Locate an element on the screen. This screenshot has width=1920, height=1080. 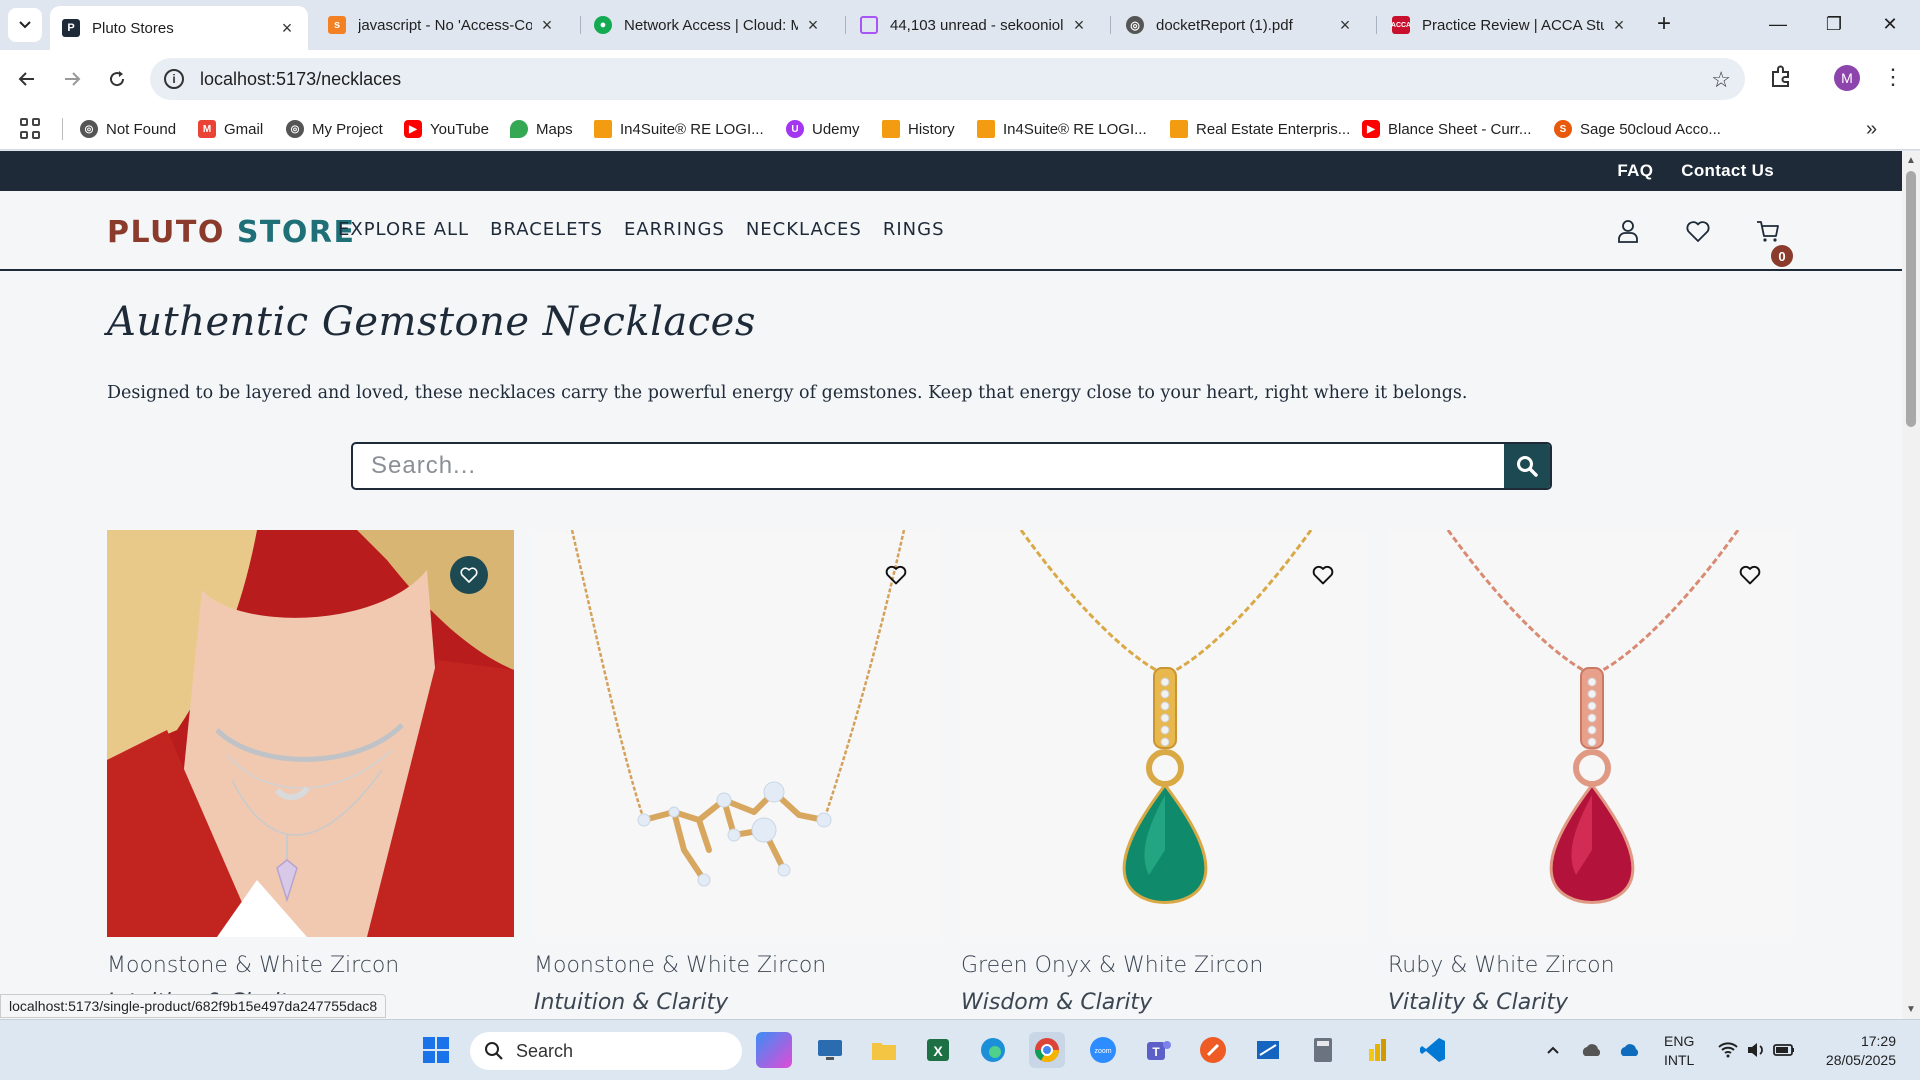
scrollbar-thumb is located at coordinates (1911, 299).